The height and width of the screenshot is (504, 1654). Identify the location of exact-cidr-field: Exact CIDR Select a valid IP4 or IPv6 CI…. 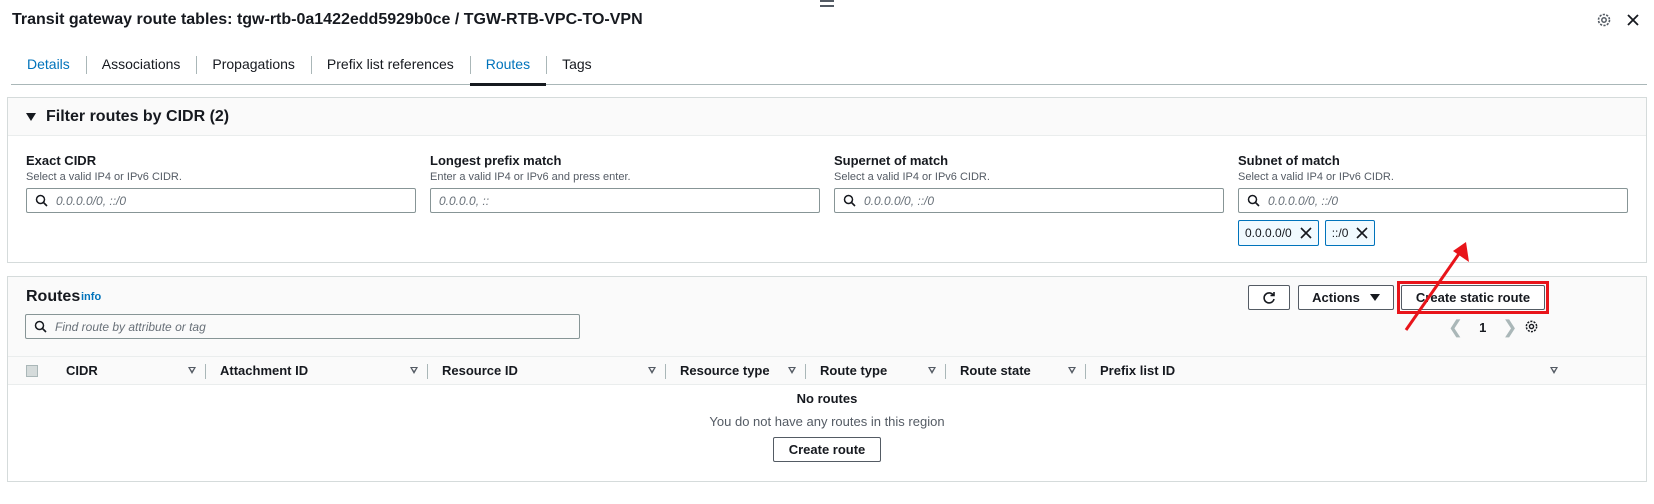
(221, 199).